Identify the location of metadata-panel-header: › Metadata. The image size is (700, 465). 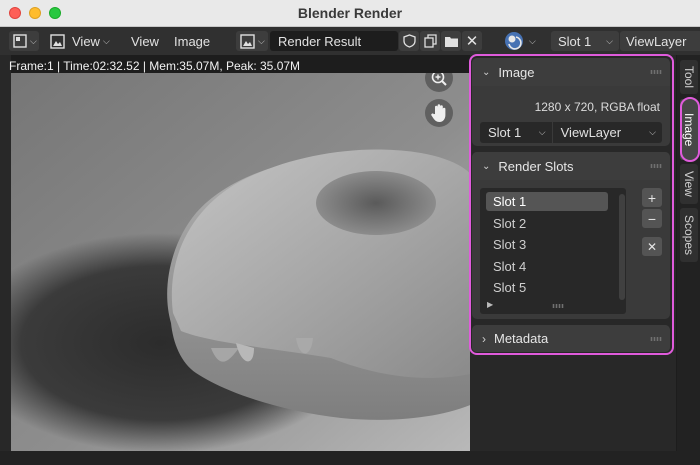
(571, 338).